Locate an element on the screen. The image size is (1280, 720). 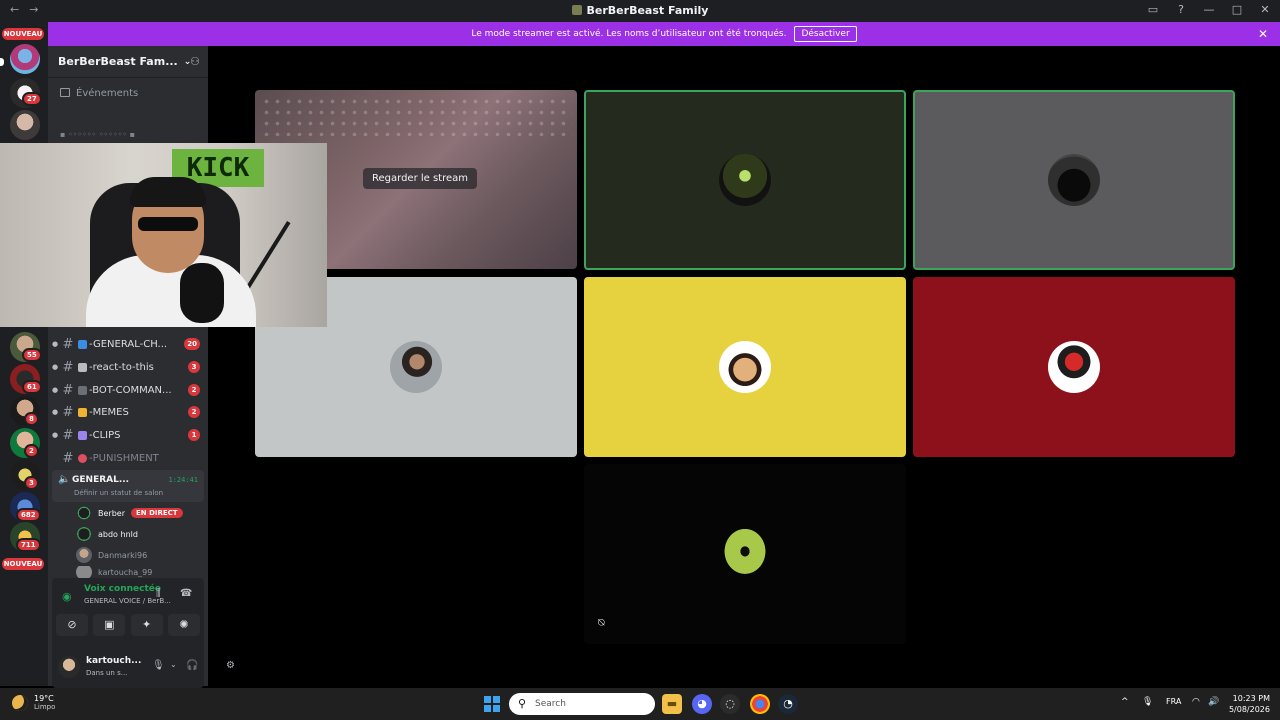
mention-badge: 61 is located at coordinates (32, 387).